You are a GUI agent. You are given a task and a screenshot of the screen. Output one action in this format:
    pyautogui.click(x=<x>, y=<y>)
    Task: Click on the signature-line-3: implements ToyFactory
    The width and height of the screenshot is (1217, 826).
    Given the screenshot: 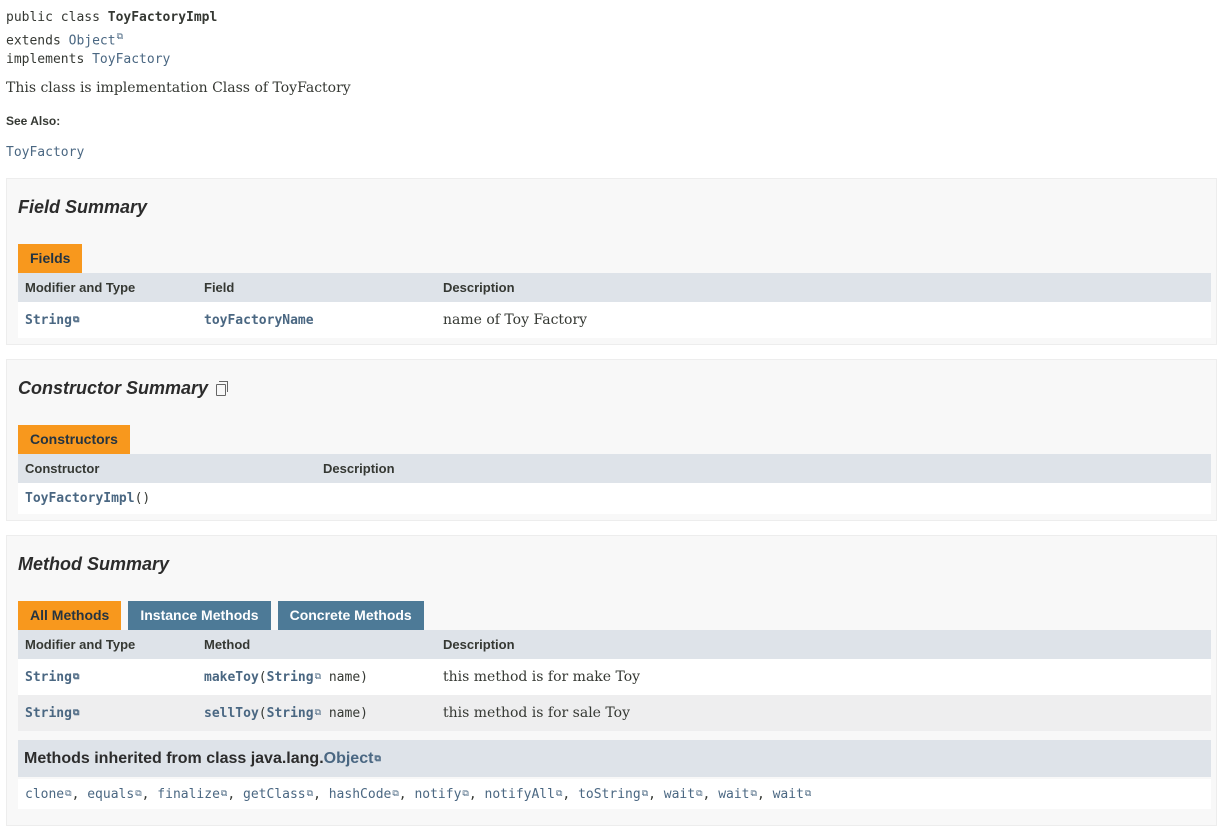 What is the action you would take?
    pyautogui.click(x=88, y=60)
    